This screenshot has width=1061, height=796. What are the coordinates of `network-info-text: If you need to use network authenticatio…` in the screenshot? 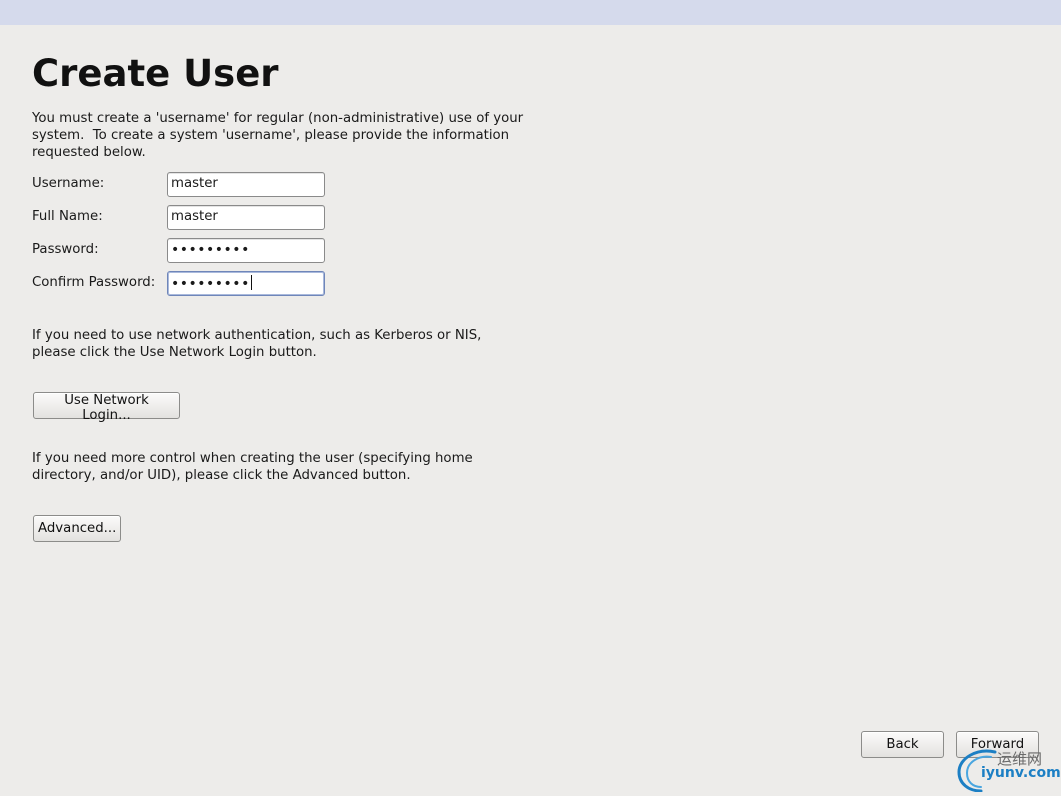 It's located at (282, 344).